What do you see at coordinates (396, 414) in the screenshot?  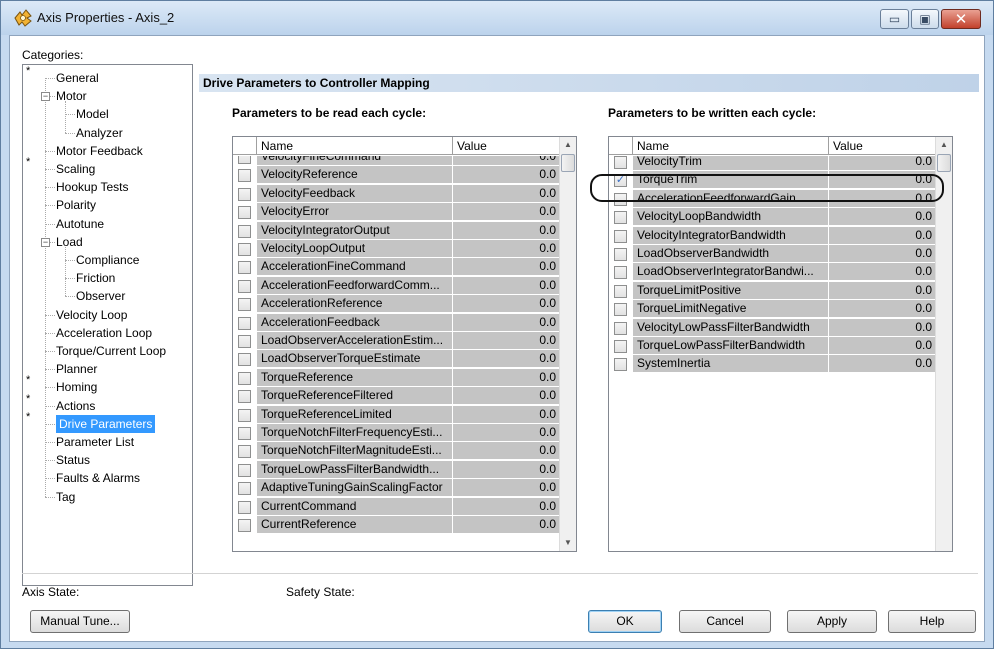 I see `table-row: TorqueReferenceLimited 0.0` at bounding box center [396, 414].